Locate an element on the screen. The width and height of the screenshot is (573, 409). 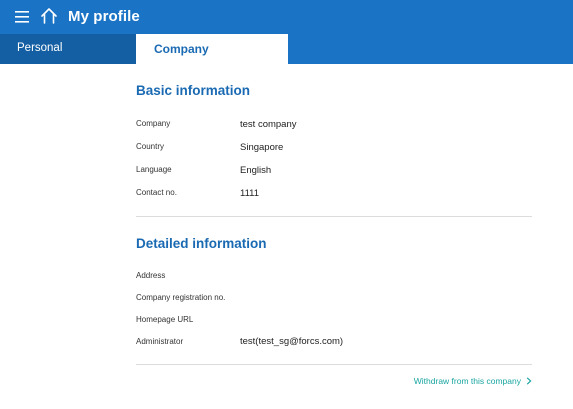
tab-personal-label: Personal is located at coordinates (40, 48).